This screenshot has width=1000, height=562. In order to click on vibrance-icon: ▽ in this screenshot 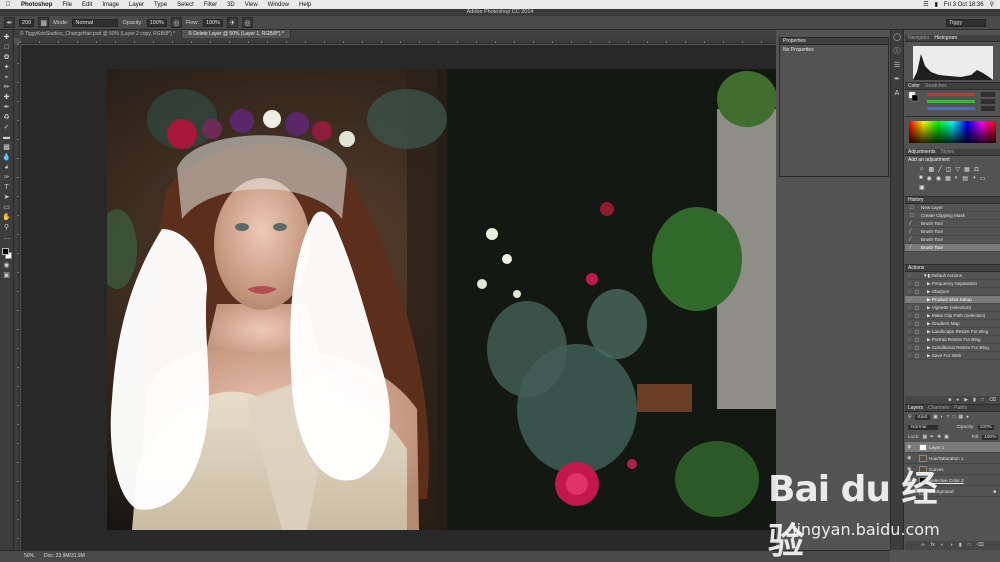, I will do `click(957, 169)`.